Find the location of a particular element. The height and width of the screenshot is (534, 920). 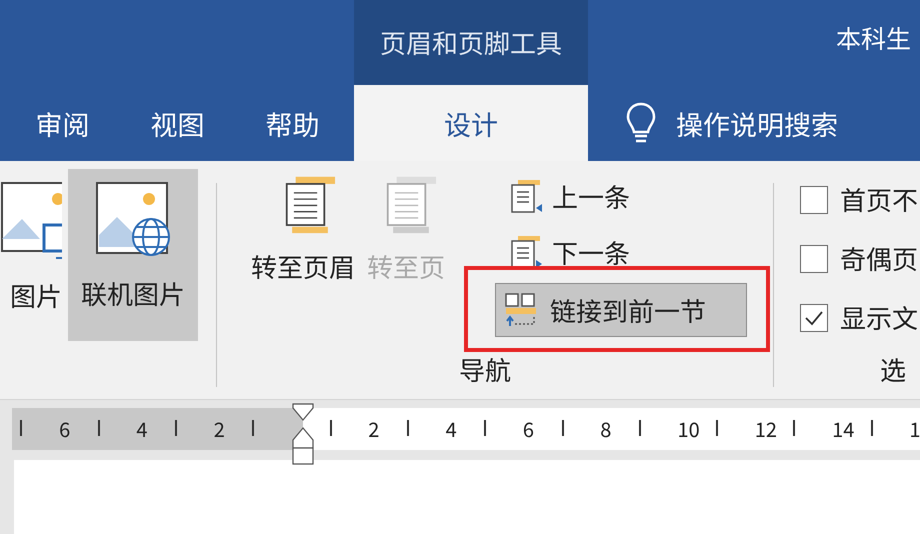

context-tab-group-label: 页眉和页脚工具 is located at coordinates (471, 42).